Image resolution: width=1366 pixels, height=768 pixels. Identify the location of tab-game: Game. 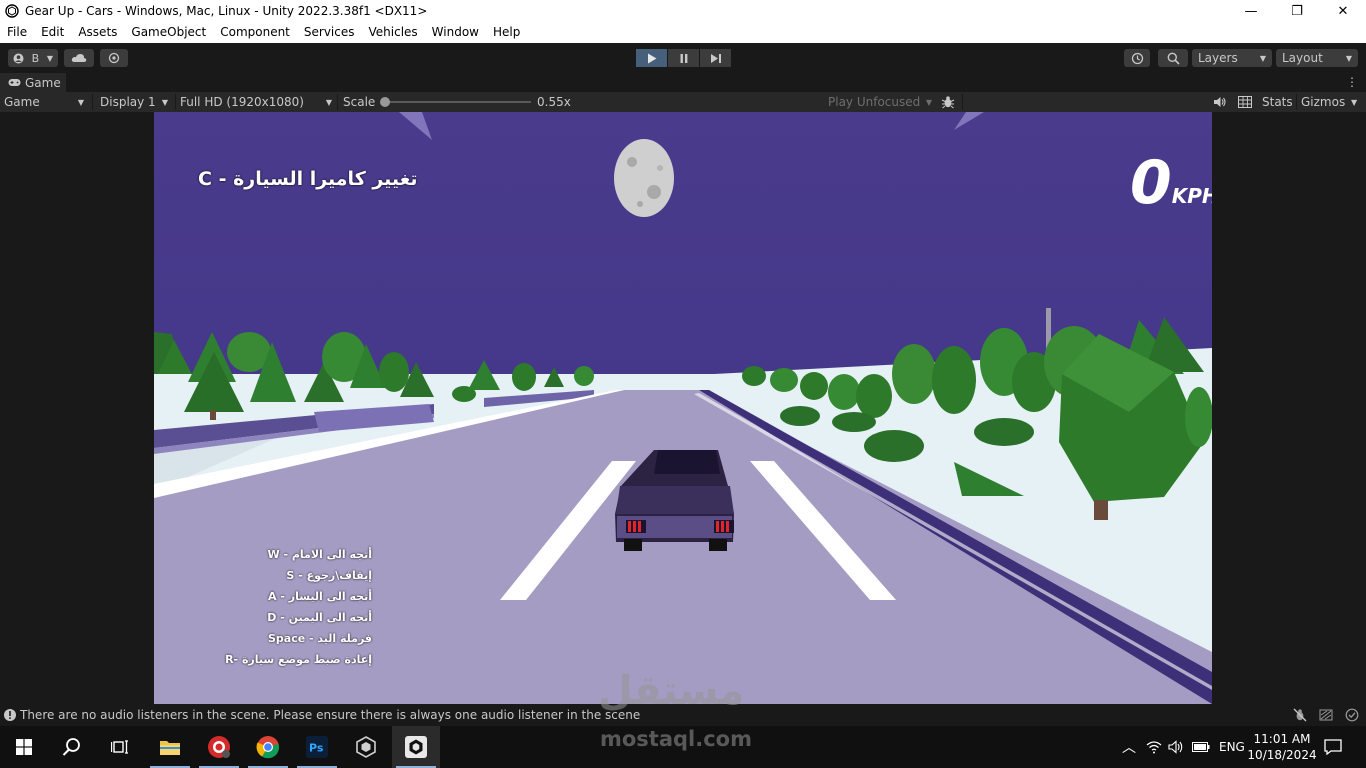
(33, 82).